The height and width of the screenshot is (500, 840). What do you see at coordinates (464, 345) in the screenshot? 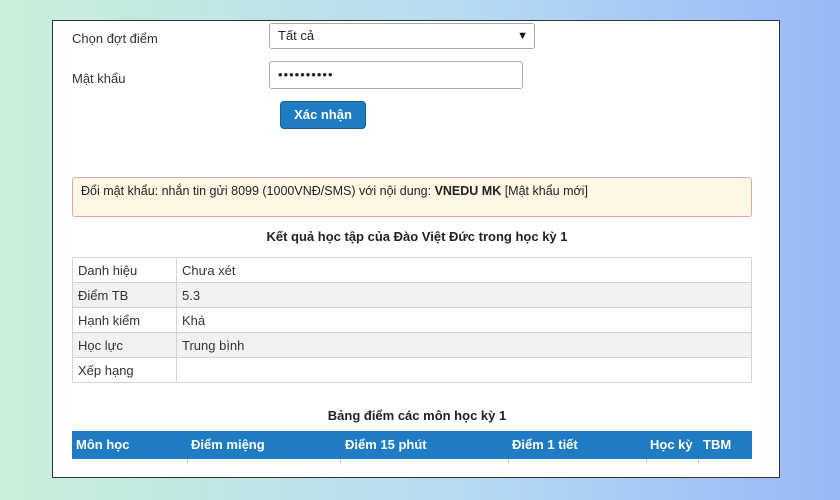
I see `row-value: Trung bình` at bounding box center [464, 345].